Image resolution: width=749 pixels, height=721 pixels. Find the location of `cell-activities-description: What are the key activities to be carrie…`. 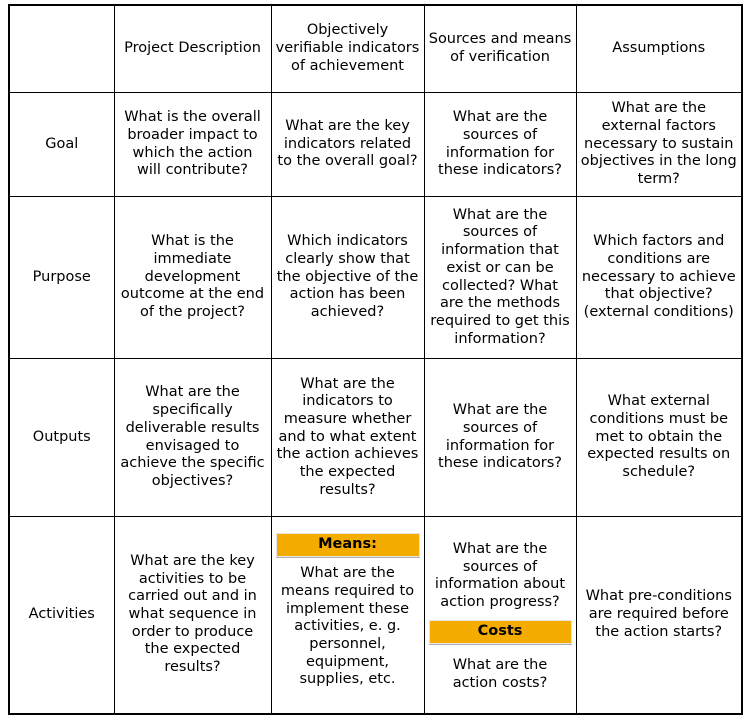

cell-activities-description: What are the key activities to be carrie… is located at coordinates (192, 615).